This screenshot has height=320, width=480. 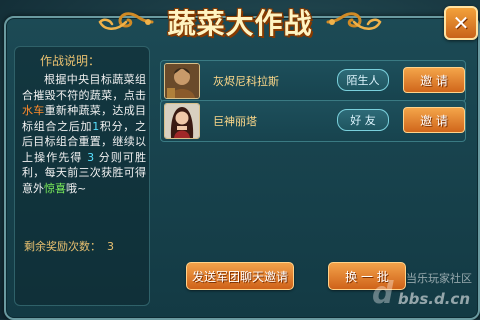 What do you see at coordinates (84, 87) in the screenshot?
I see `rules-text-segment: 根据中央目标蔬菜组合摧毁不符的蔬菜，点击` at bounding box center [84, 87].